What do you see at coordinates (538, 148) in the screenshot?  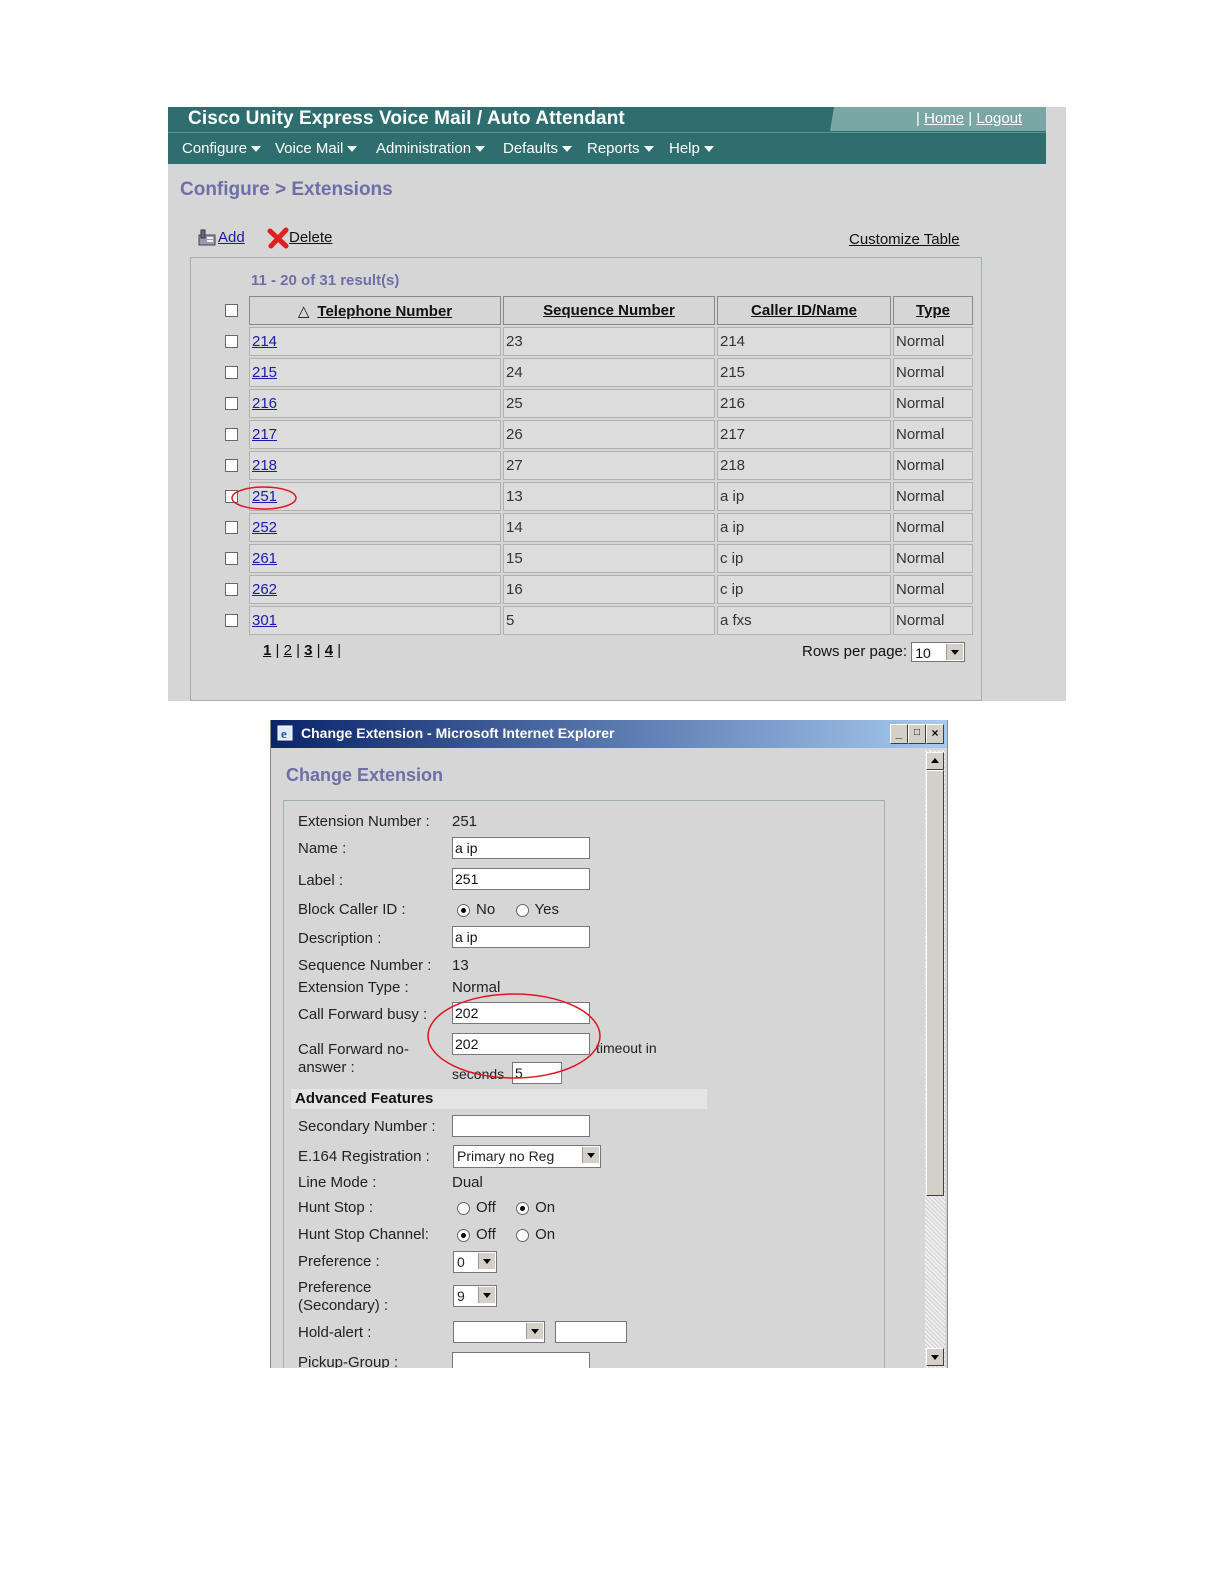 I see `menu-defaults: Defaults` at bounding box center [538, 148].